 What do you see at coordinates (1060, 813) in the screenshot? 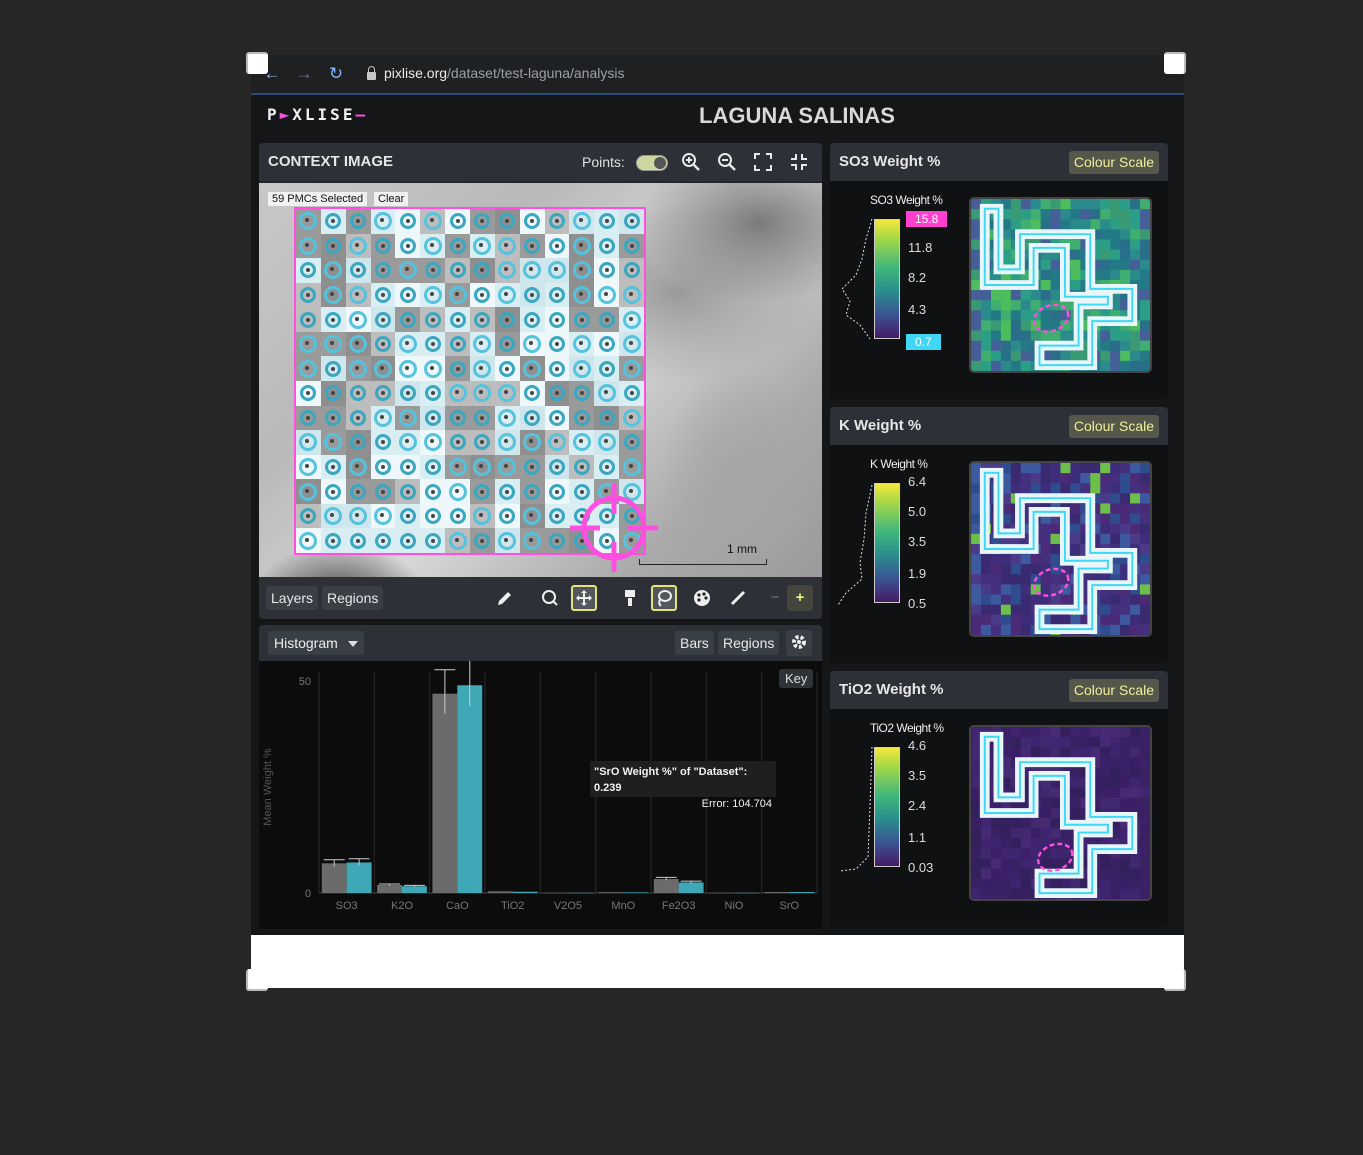
I see `tio2-element-map` at bounding box center [1060, 813].